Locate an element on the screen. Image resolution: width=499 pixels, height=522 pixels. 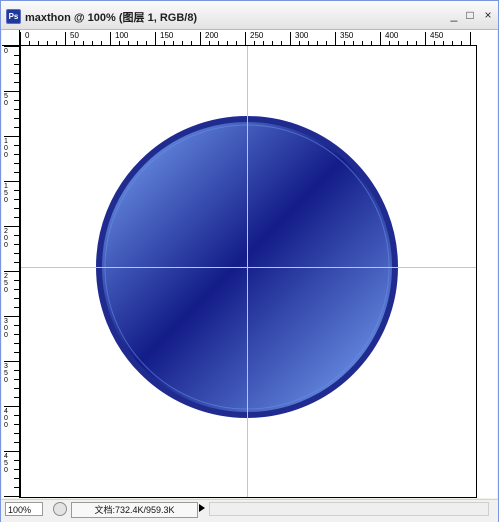
left-ruler-label: 5 0 is located at coordinates (6, 100).